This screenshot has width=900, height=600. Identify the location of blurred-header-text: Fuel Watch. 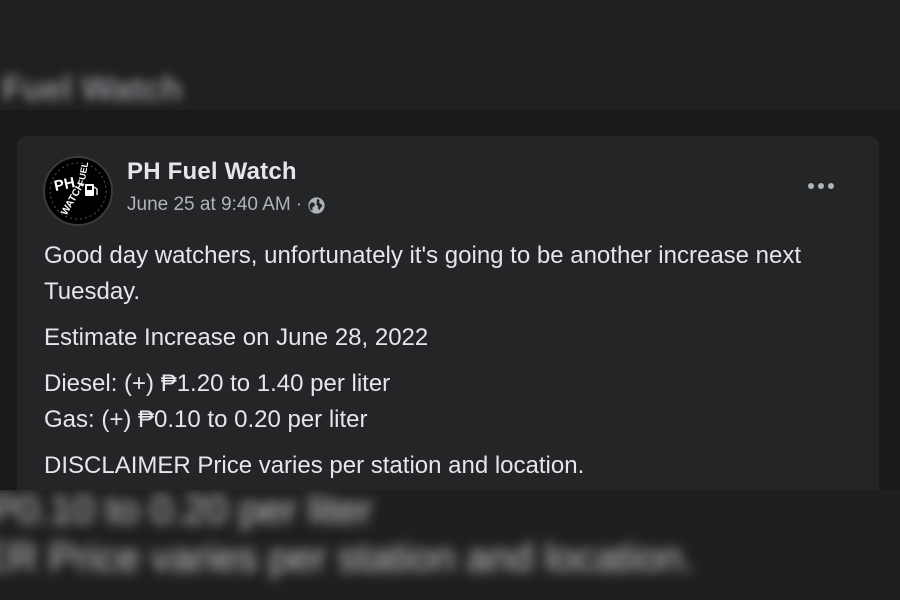
(92, 89).